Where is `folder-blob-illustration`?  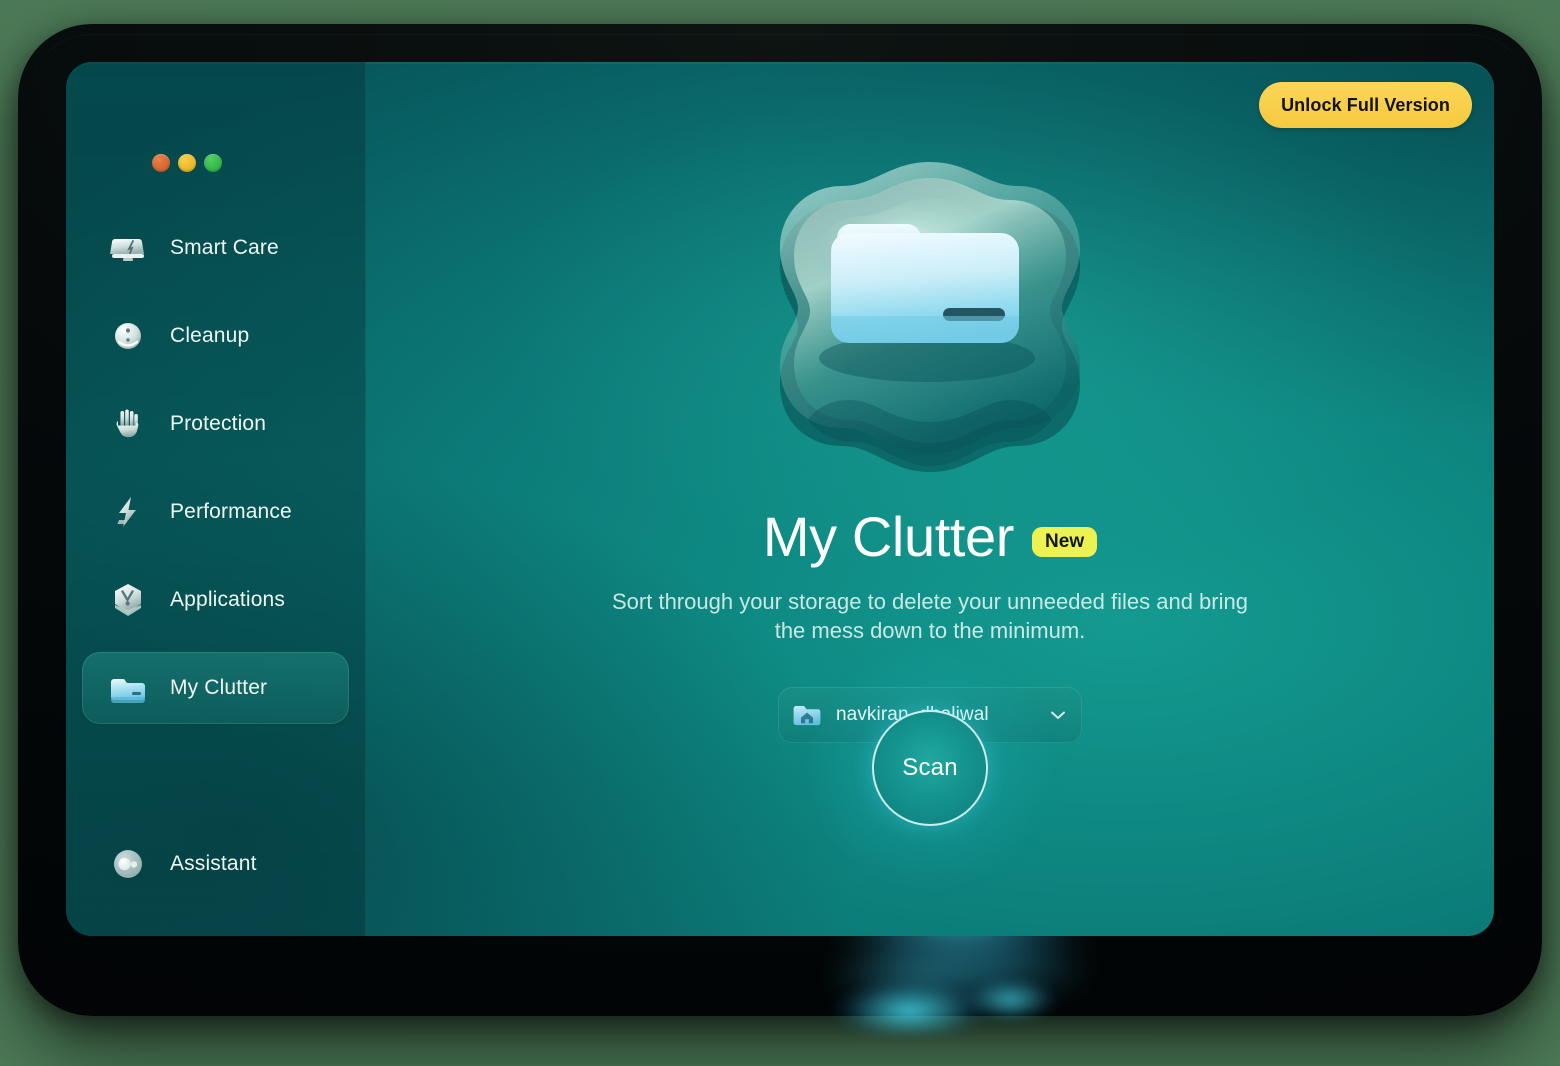
folder-blob-illustration is located at coordinates (930, 315).